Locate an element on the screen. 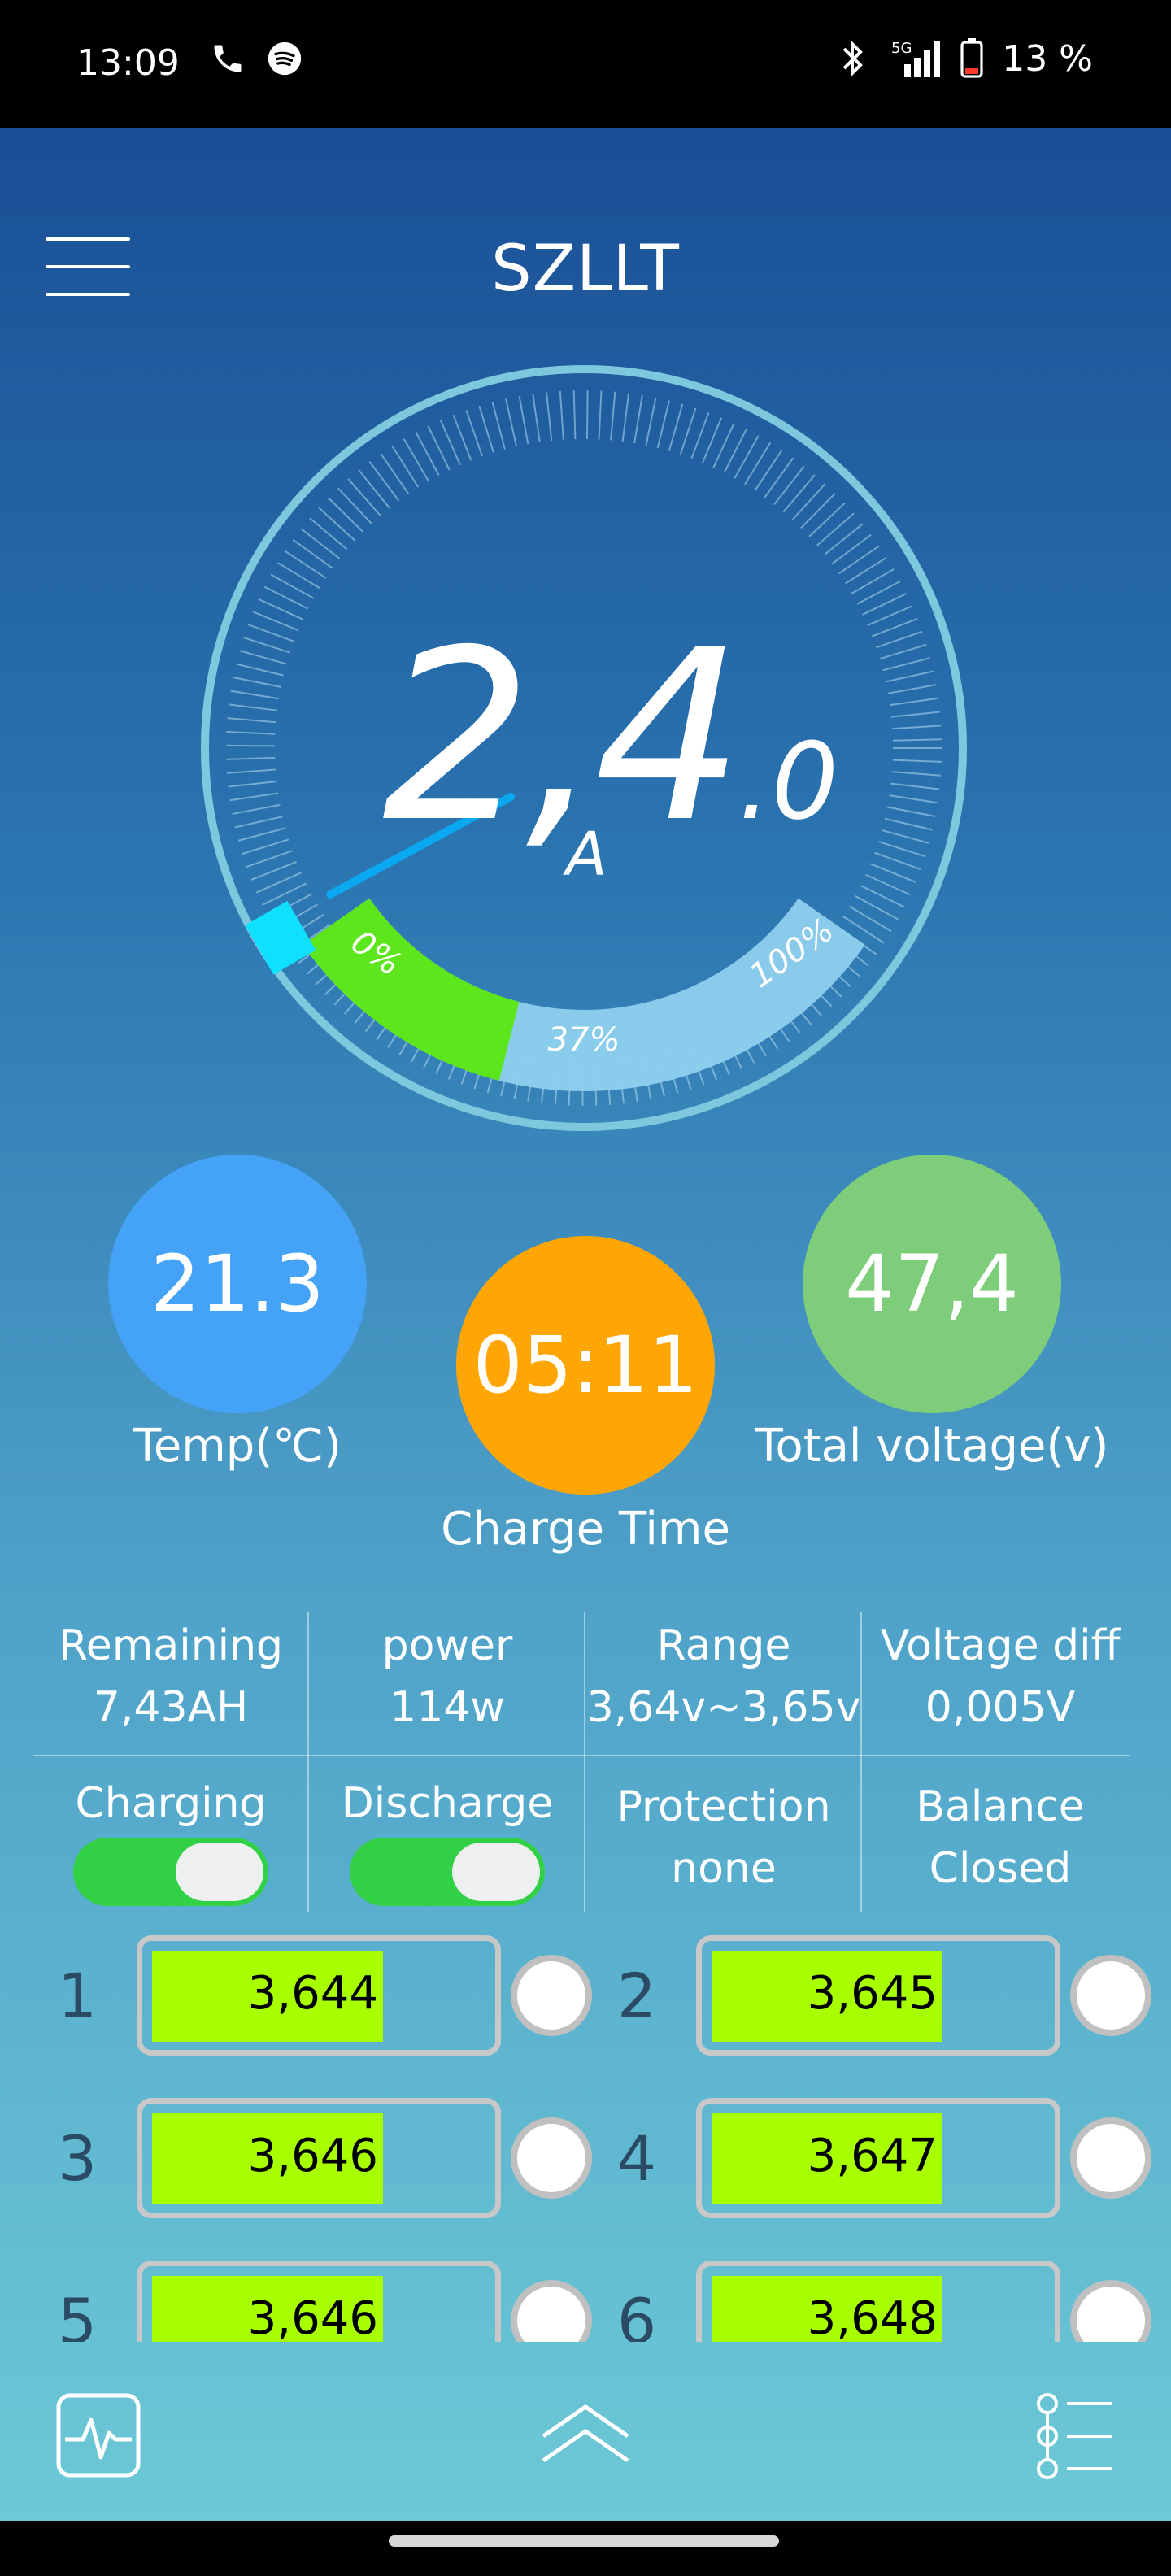 The image size is (1171, 2576). signal-5g-icon: 5G is located at coordinates (916, 58).